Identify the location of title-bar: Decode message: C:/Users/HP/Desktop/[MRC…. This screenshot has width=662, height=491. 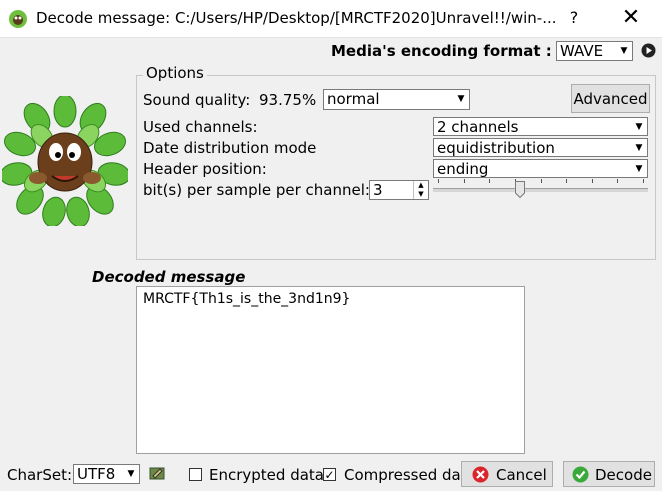
(331, 19).